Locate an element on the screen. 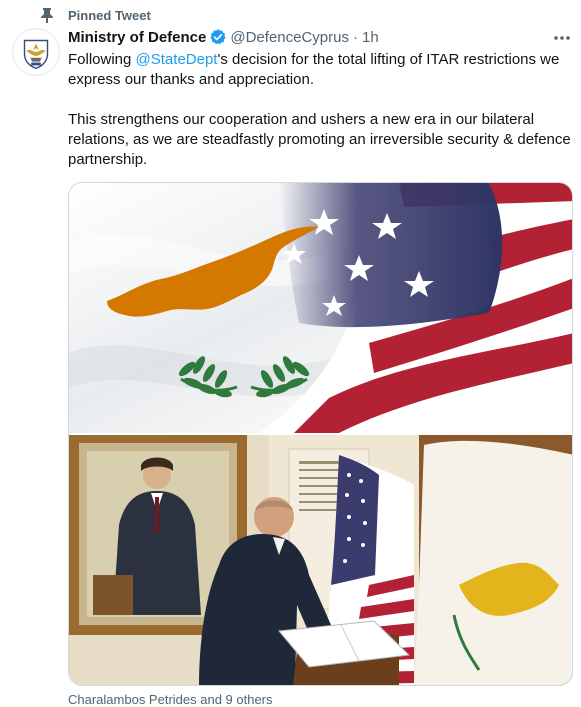 This screenshot has height=707, width=581. liked-by-text: Charalambos Petrides and 9 others is located at coordinates (170, 699).